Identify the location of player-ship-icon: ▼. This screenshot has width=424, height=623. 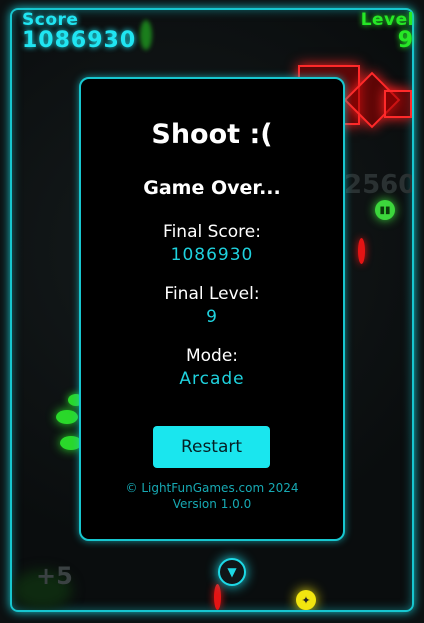
(232, 572).